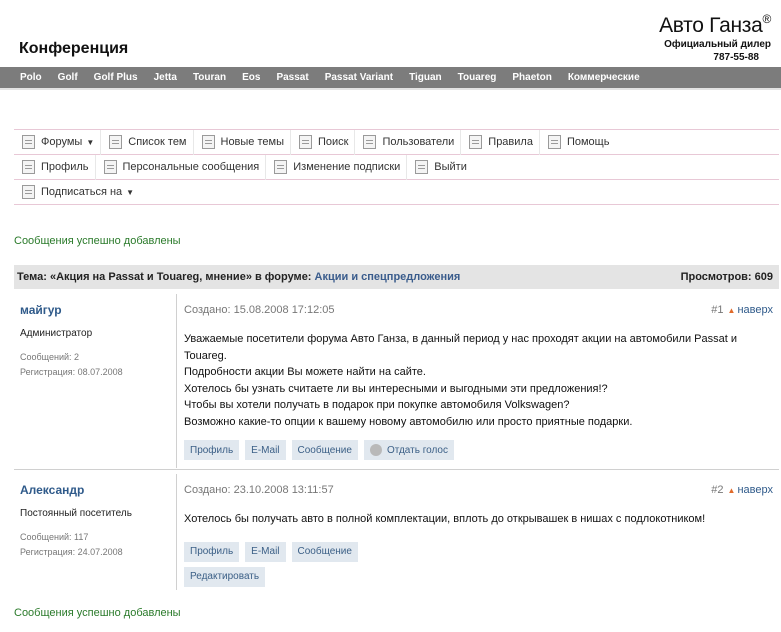 The width and height of the screenshot is (781, 632). What do you see at coordinates (116, 77) in the screenshot?
I see `model-link-golf-plus: Golf Plus` at bounding box center [116, 77].